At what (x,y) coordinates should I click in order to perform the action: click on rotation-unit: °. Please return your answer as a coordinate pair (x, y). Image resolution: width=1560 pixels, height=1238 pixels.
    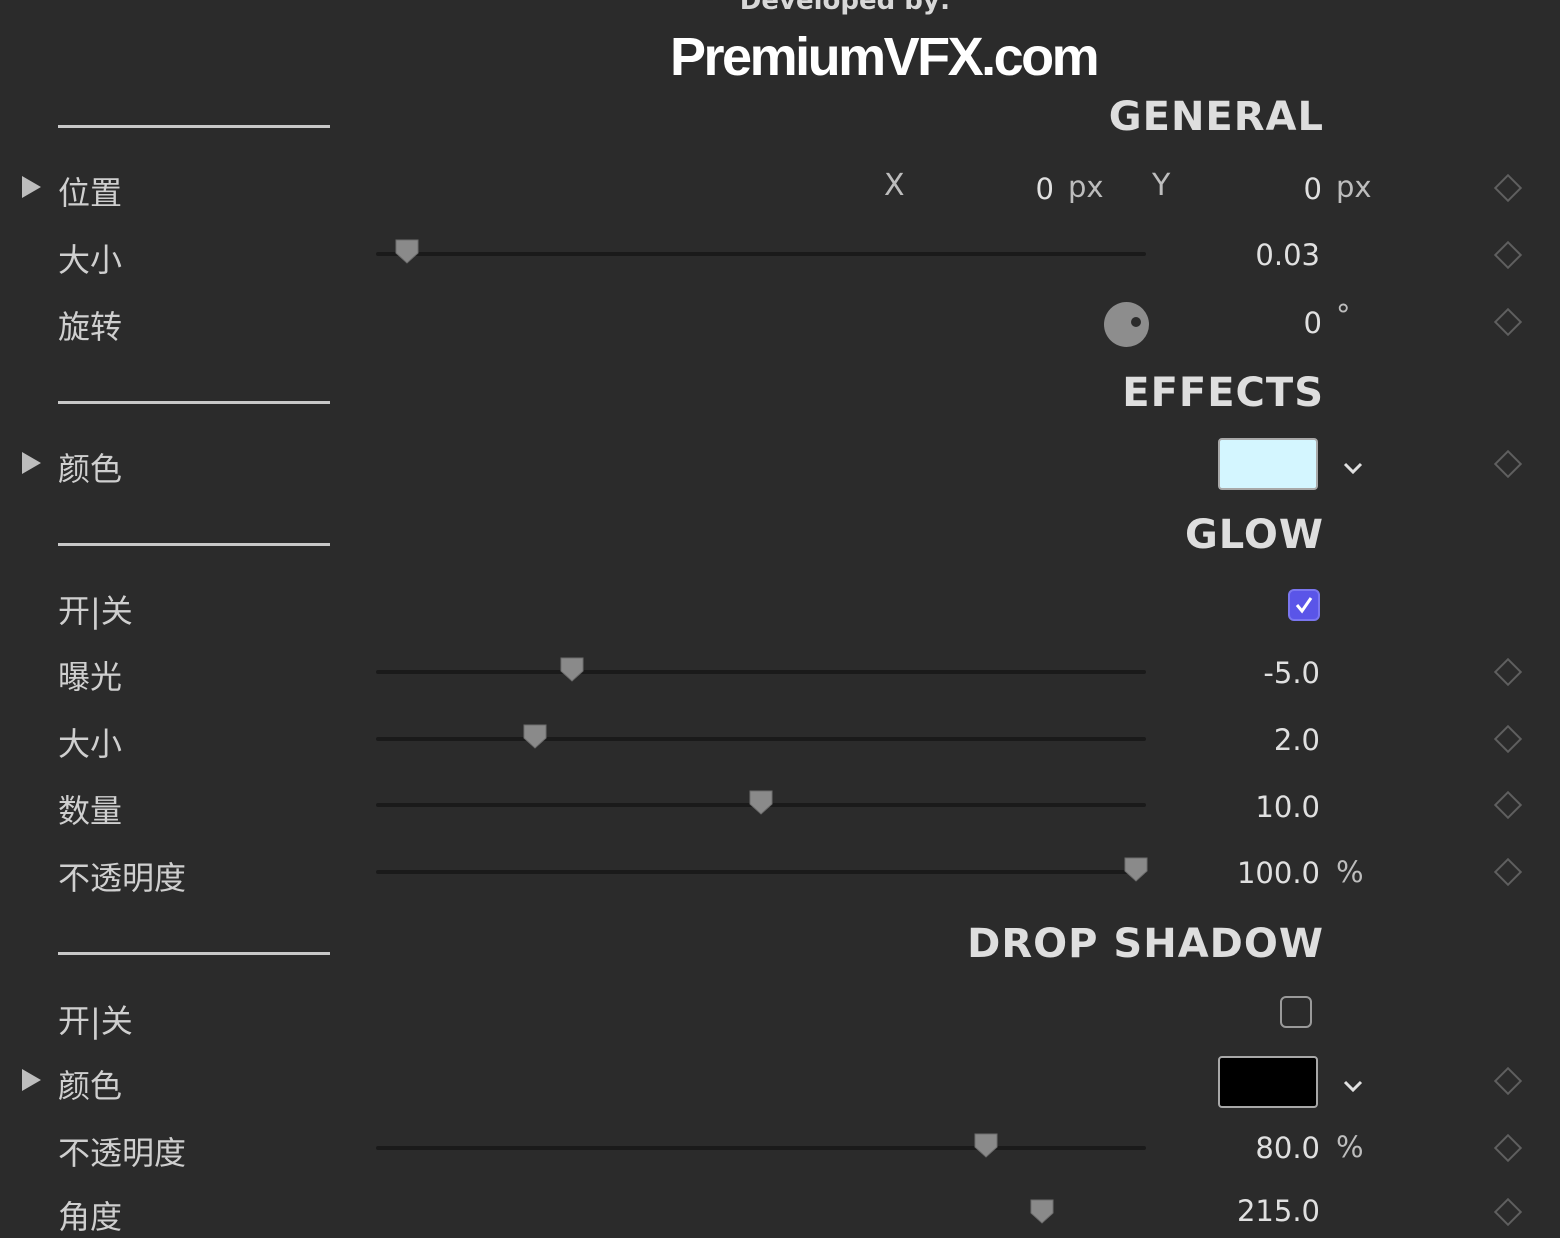
    Looking at the image, I should click on (1343, 315).